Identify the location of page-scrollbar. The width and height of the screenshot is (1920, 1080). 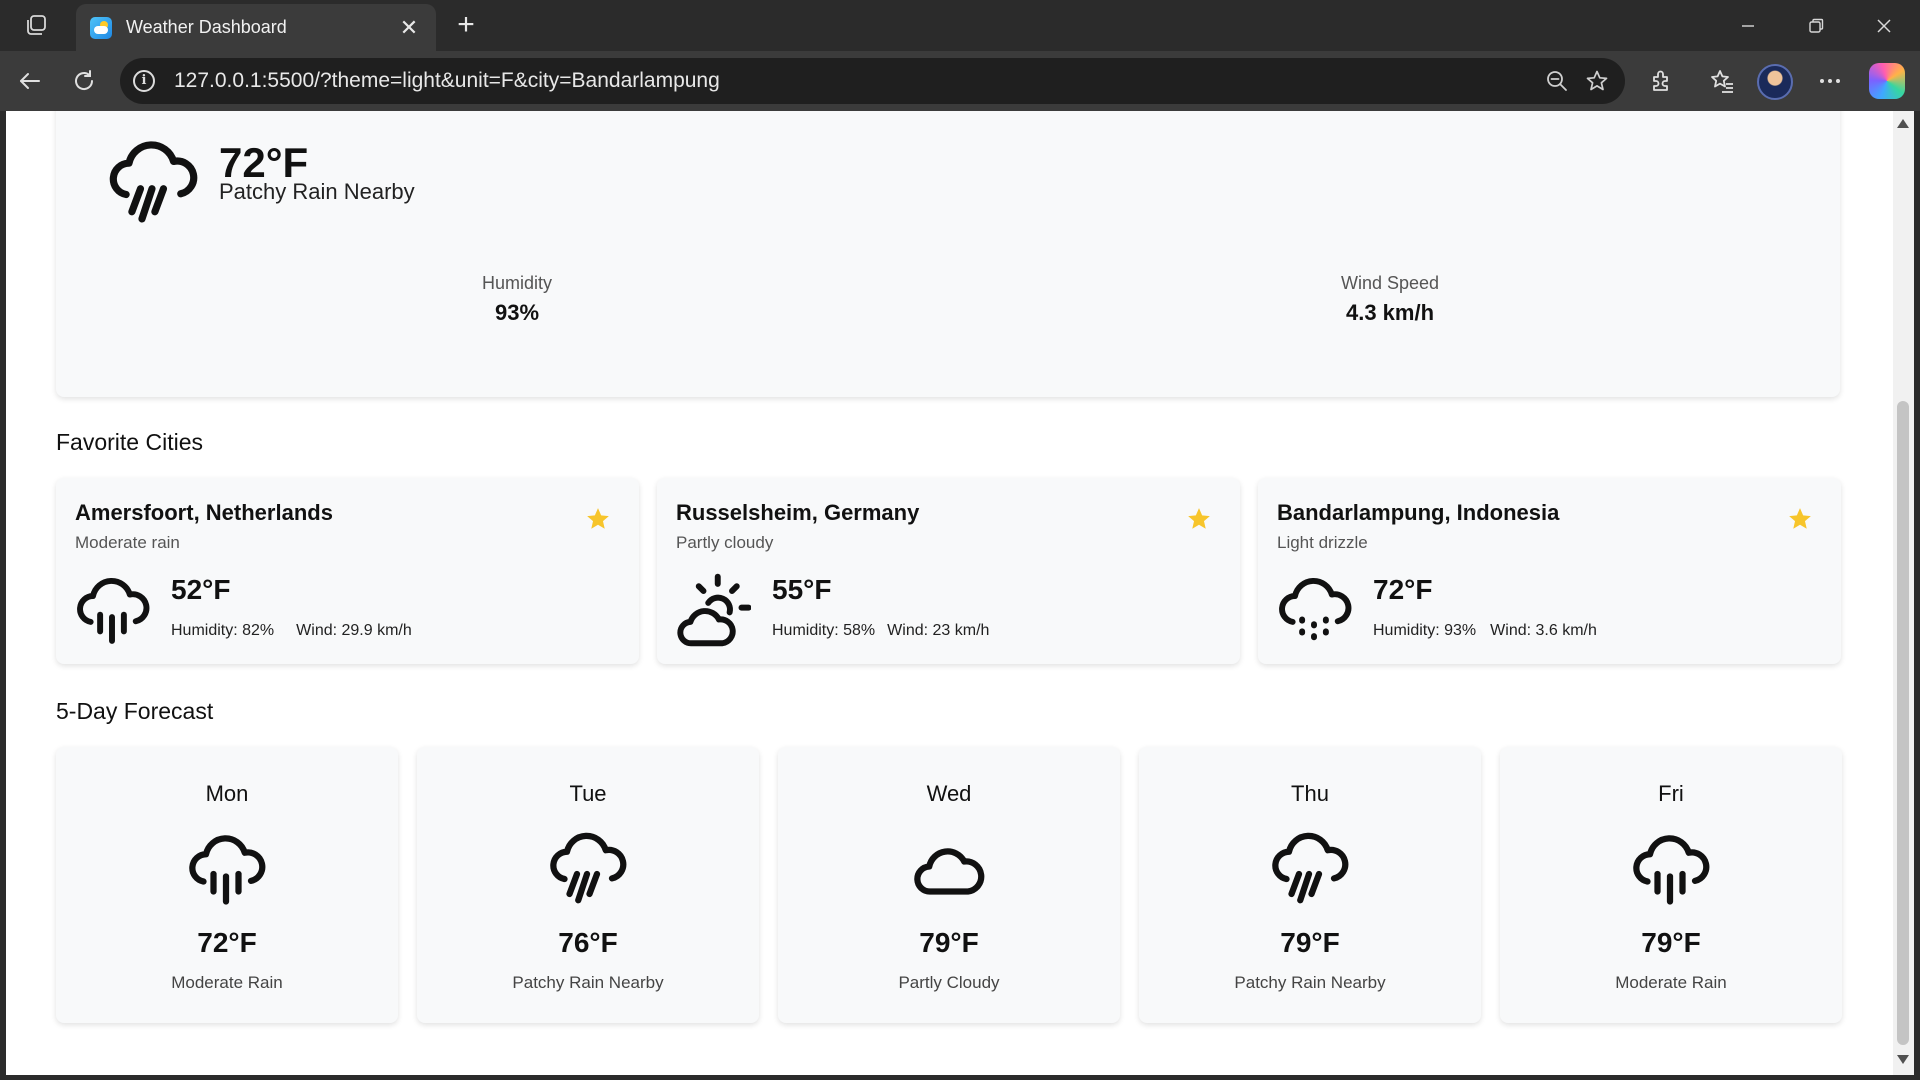
(1903, 593).